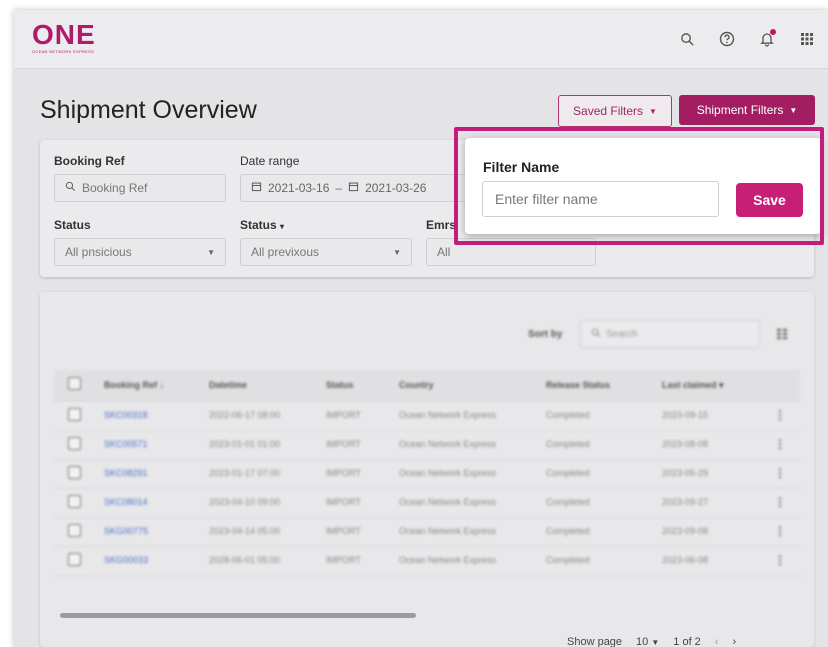 Image resolution: width=828 pixels, height=647 pixels. I want to click on cell-datetime: 2022-06-17 08:00, so click(245, 415).